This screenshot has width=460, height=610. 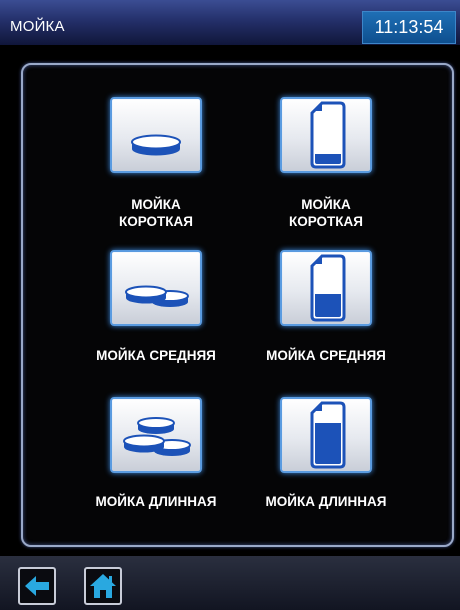 I want to click on detergent-canister-medium-icon, so click(x=328, y=288).